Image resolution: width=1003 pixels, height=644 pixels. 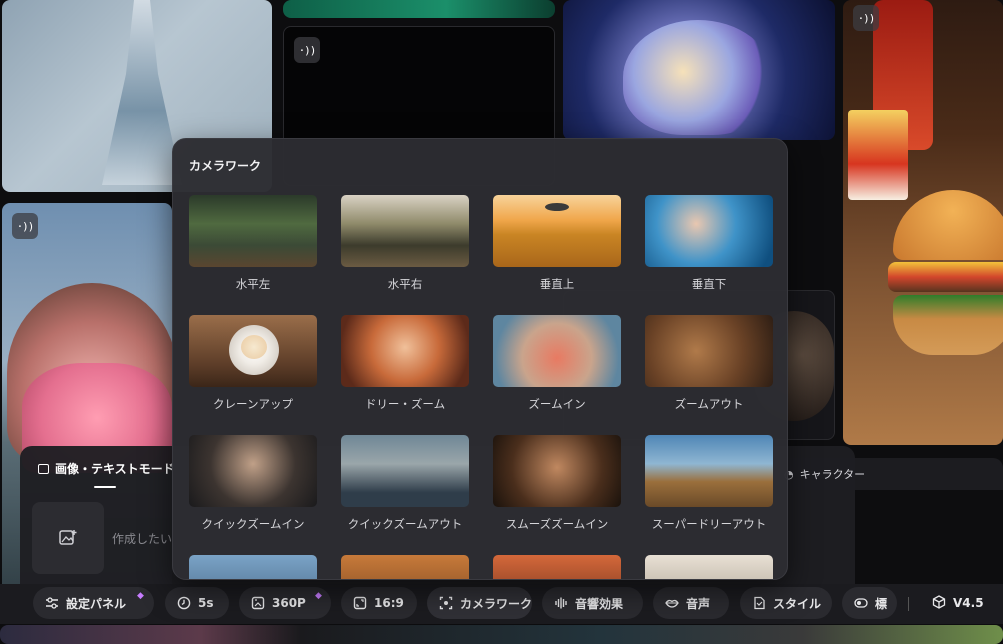 What do you see at coordinates (709, 524) in the screenshot?
I see `camera-option-label: スーパードリーアウト` at bounding box center [709, 524].